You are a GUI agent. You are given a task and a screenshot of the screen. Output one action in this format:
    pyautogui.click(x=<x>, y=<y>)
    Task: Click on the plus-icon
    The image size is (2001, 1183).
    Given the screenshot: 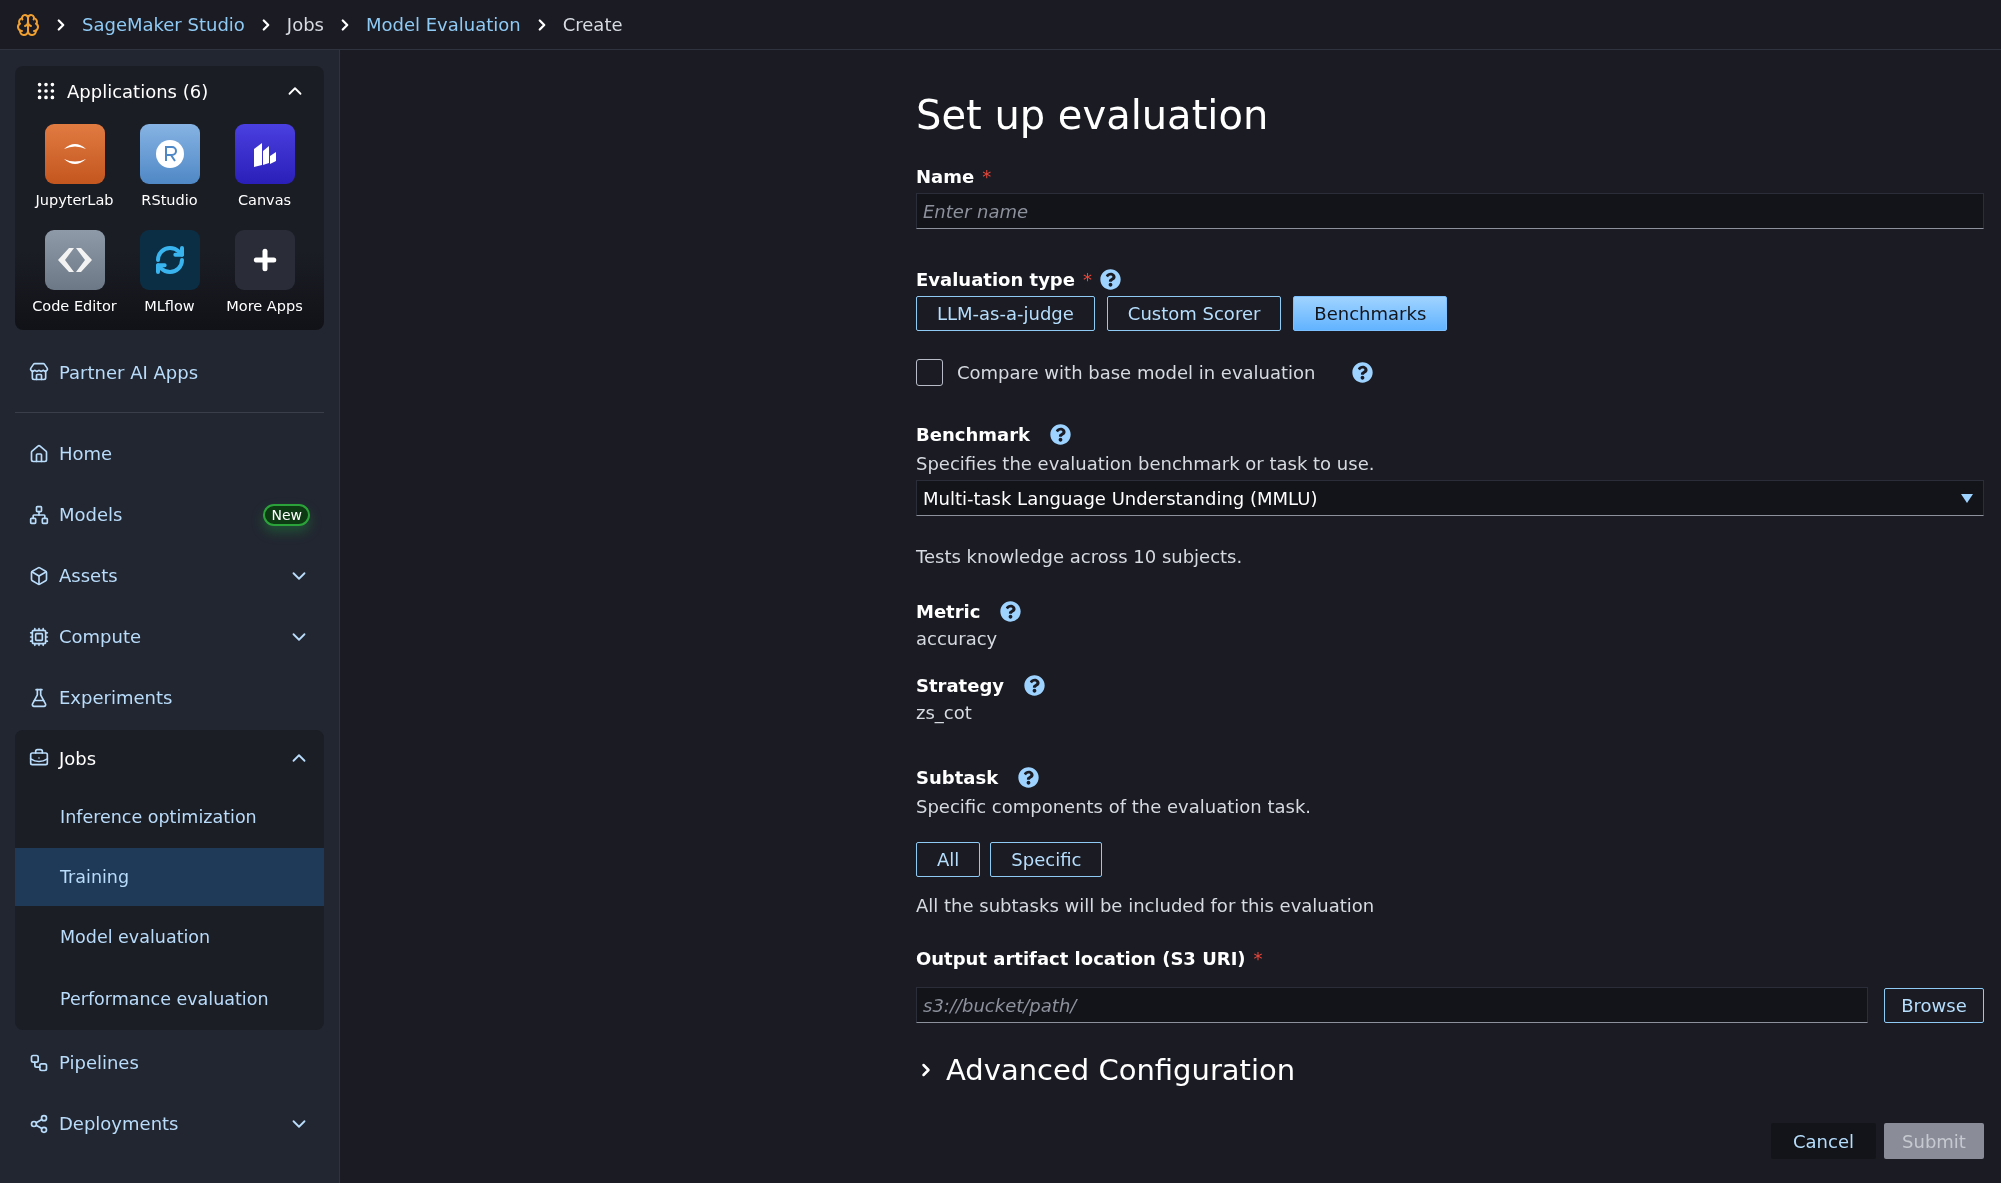 What is the action you would take?
    pyautogui.click(x=264, y=260)
    